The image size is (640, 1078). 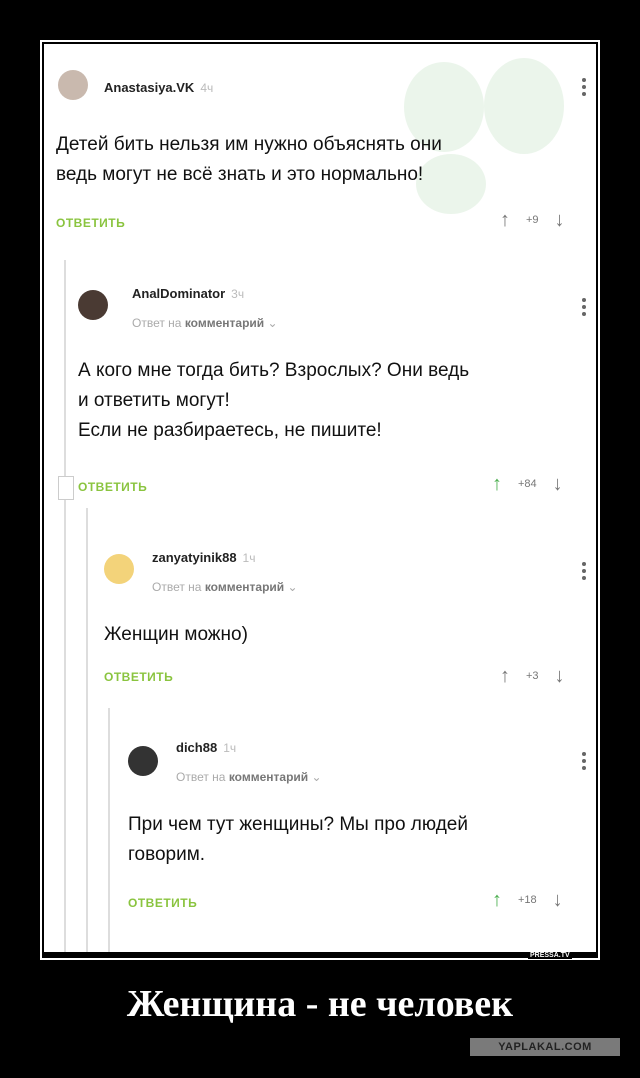 I want to click on author-name: zanyatyinik88, so click(x=194, y=557).